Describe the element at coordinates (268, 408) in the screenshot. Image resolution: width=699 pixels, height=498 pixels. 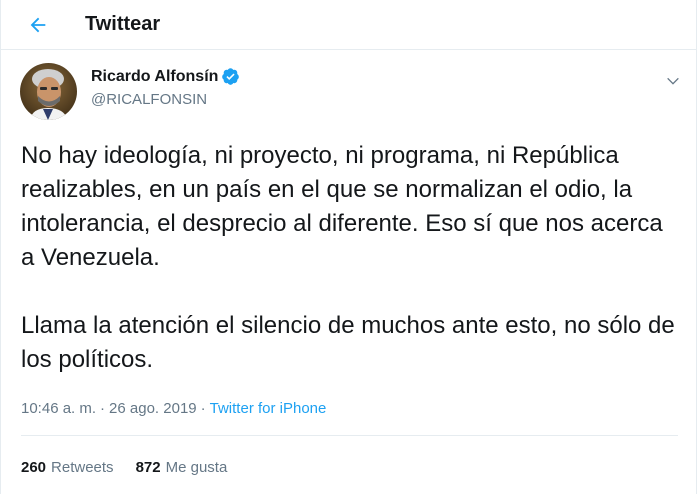
I see `tweet-source-link: Twitter for iPhone` at that location.